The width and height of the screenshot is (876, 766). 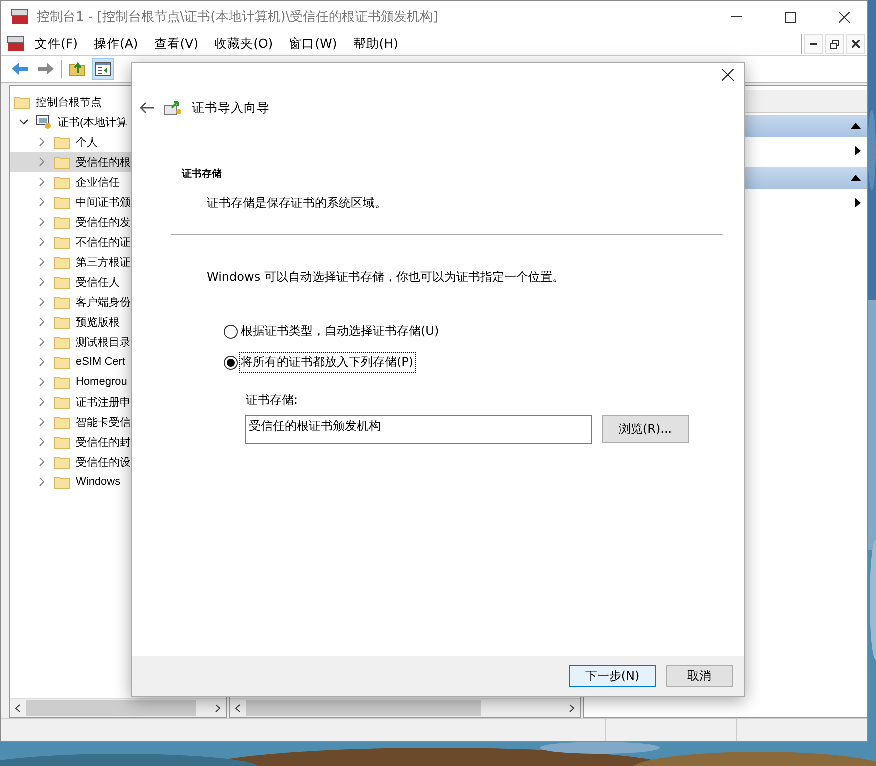 I want to click on section-heading: 证书存储, so click(x=202, y=174).